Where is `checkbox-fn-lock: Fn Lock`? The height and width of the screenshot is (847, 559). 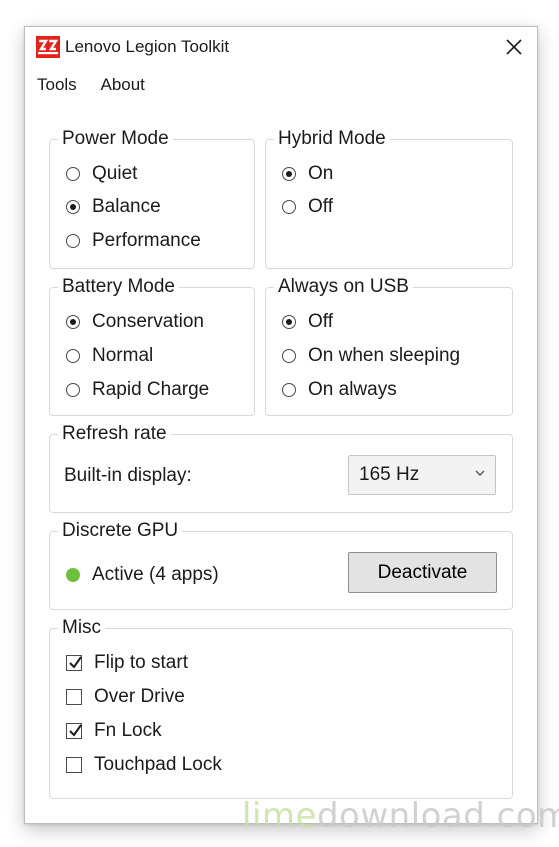
checkbox-fn-lock: Fn Lock is located at coordinates (114, 731).